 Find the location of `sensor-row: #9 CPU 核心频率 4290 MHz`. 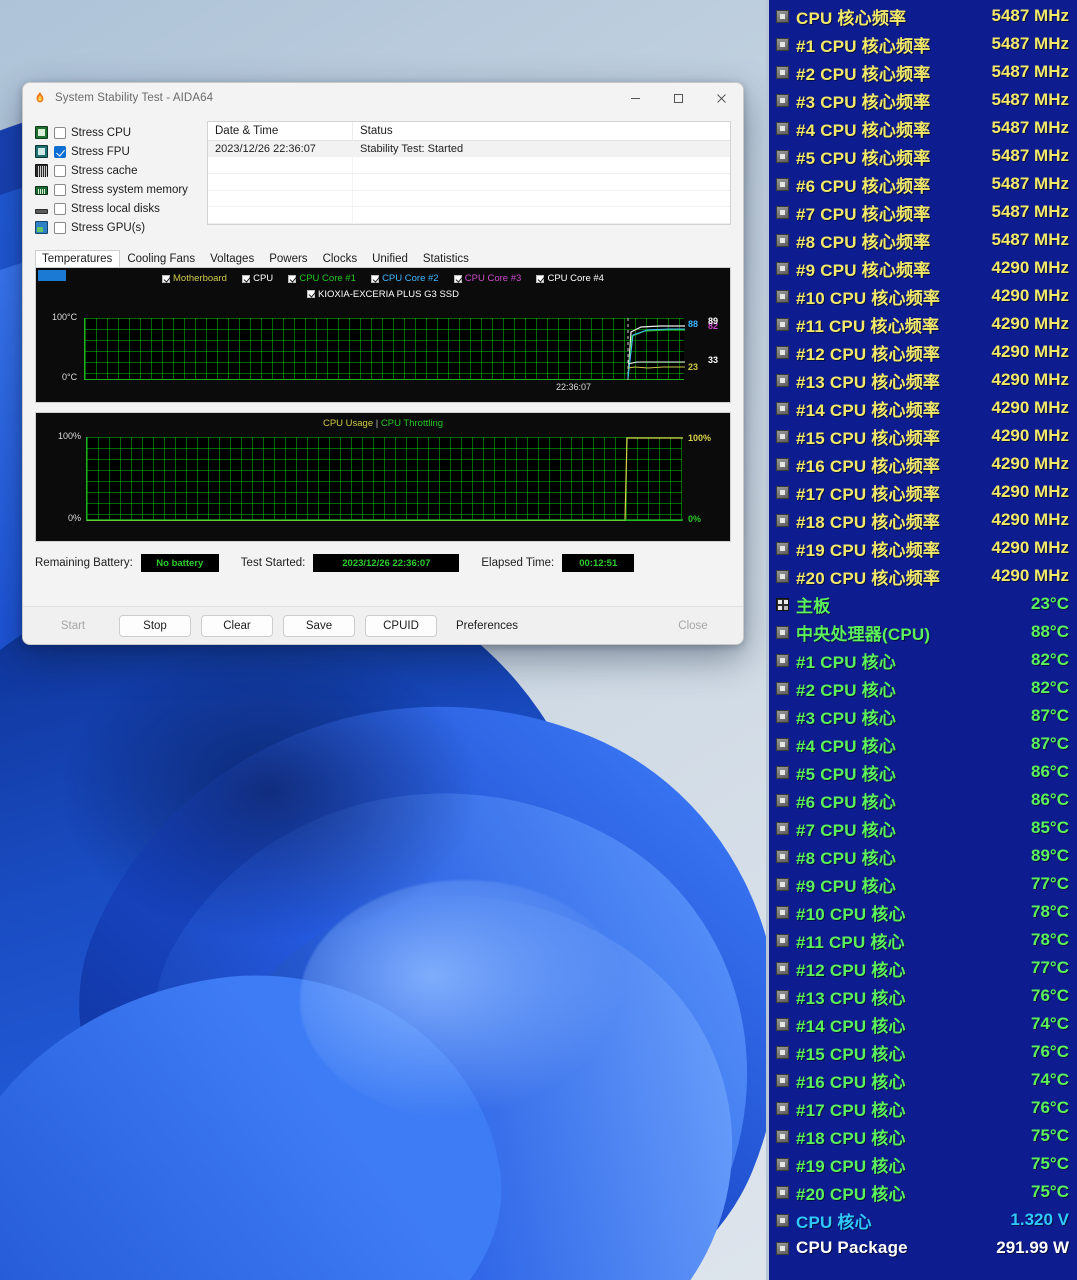

sensor-row: #9 CPU 核心频率 4290 MHz is located at coordinates (923, 268).